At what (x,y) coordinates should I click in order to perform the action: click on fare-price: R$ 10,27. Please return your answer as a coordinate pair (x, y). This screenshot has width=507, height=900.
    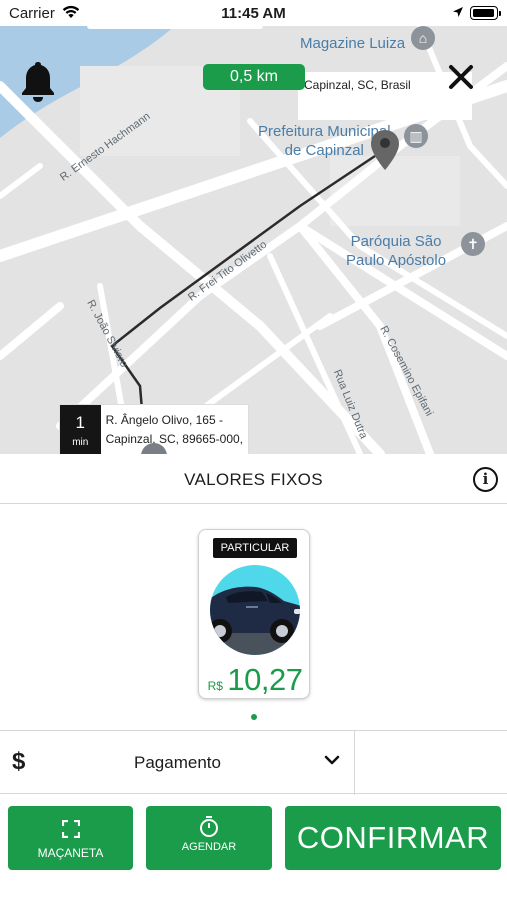
    Looking at the image, I should click on (255, 680).